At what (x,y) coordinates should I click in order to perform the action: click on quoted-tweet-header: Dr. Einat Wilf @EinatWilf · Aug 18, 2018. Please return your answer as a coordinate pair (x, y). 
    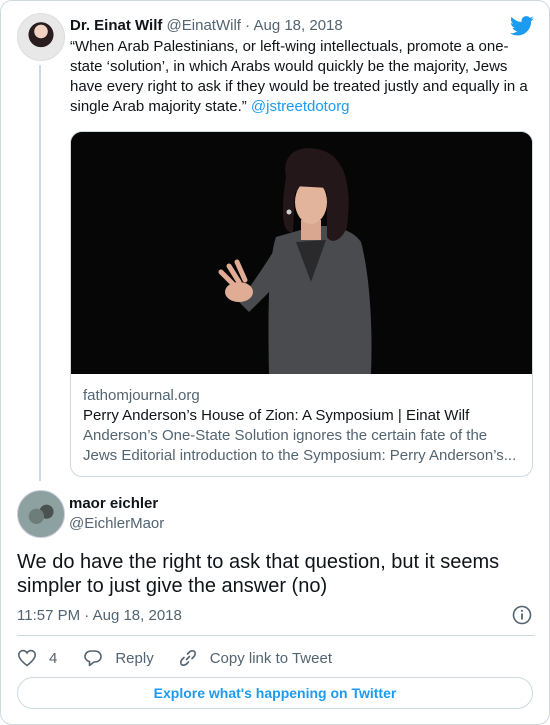
    Looking at the image, I should click on (302, 26).